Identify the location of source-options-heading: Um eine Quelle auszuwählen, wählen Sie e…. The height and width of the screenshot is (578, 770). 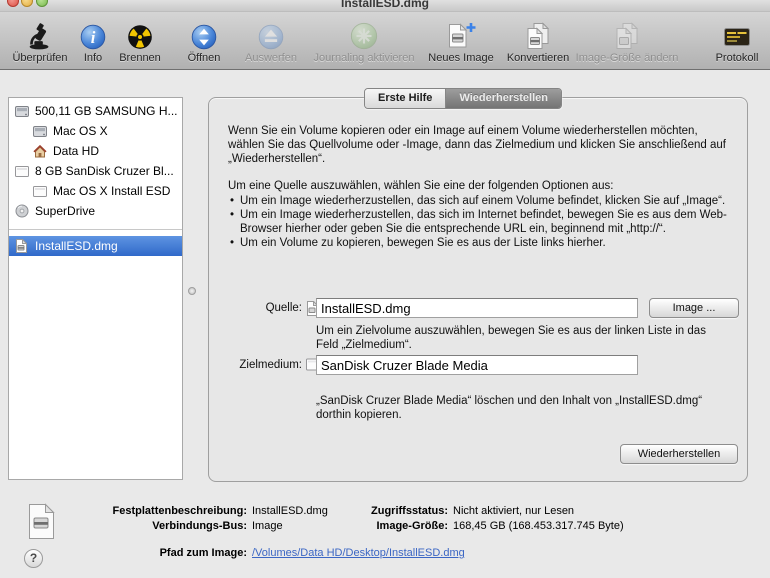
(421, 186).